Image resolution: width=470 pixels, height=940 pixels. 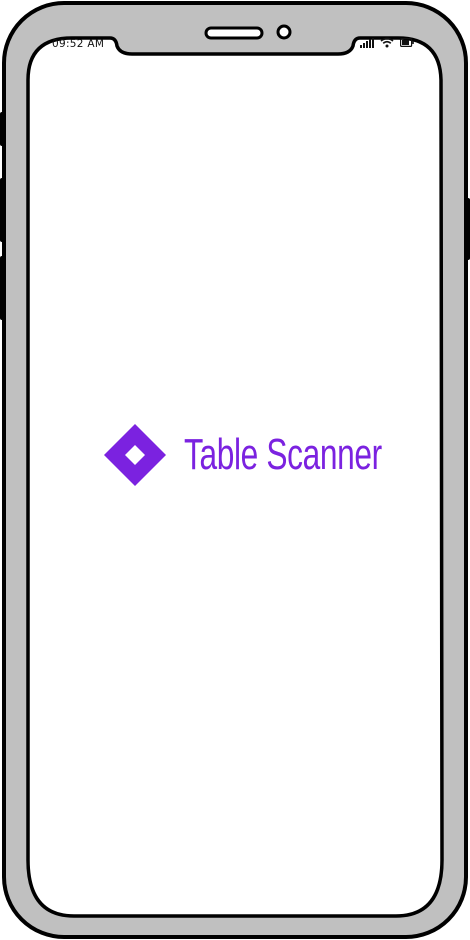 I want to click on wifi-icon, so click(x=387, y=42).